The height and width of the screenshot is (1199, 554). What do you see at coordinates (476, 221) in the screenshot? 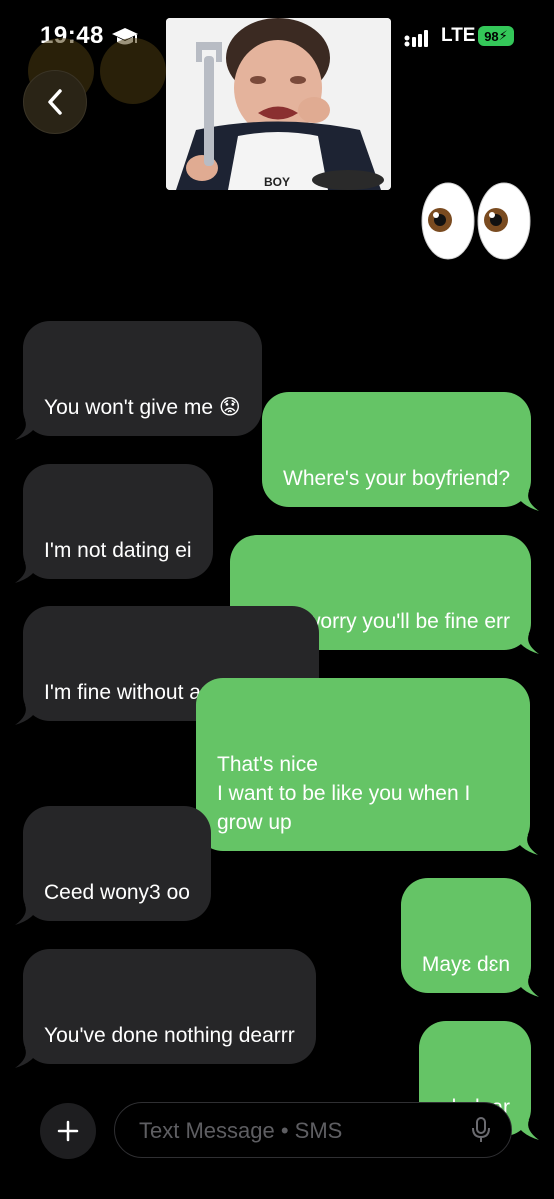
I see `eyes-emoji` at bounding box center [476, 221].